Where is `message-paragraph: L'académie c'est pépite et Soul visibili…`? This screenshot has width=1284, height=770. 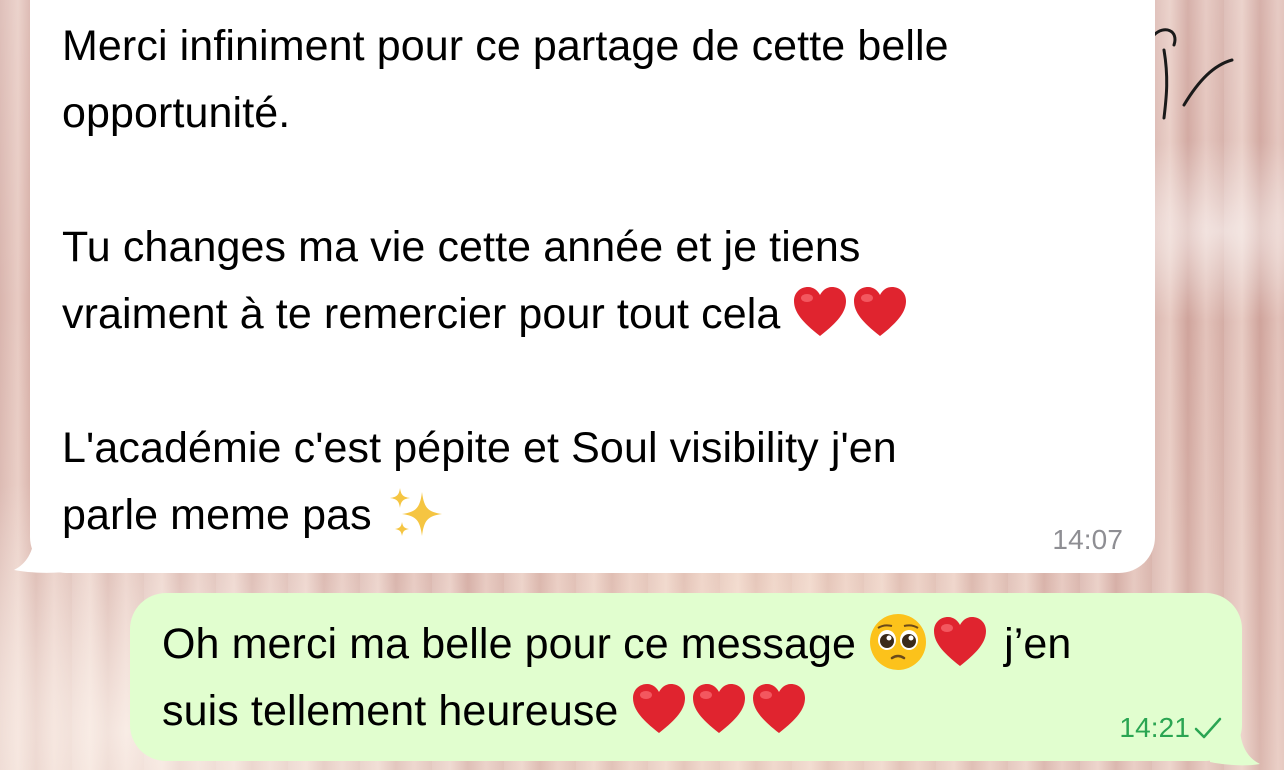 message-paragraph: L'académie c'est pépite et Soul visibili… is located at coordinates (588, 482).